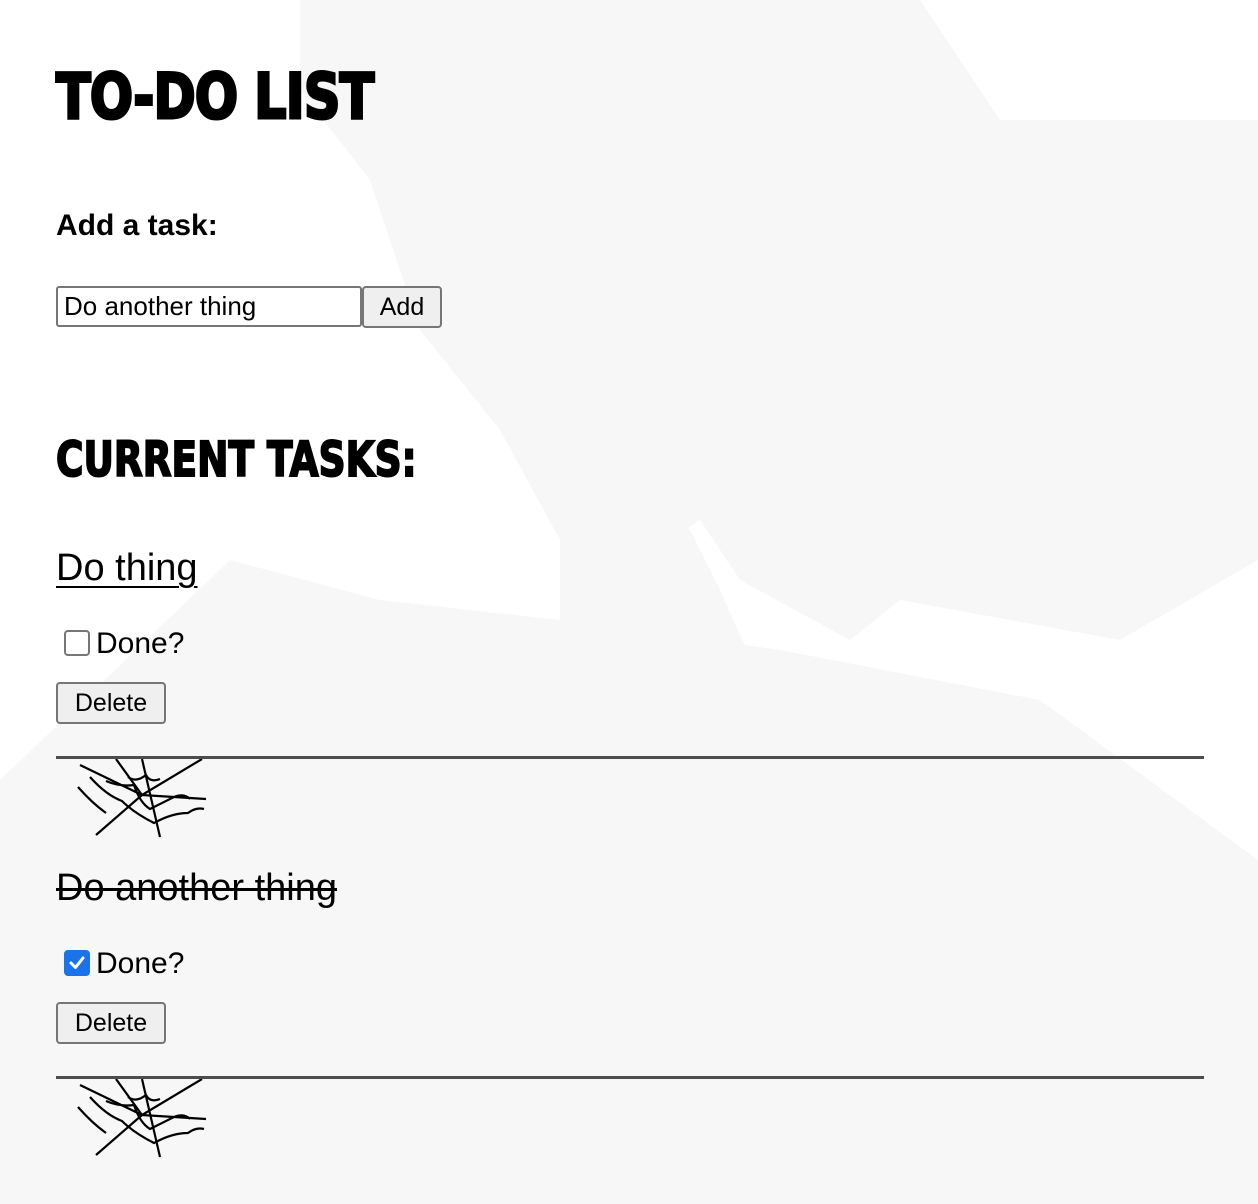 Image resolution: width=1258 pixels, height=1204 pixels. What do you see at coordinates (402, 307) in the screenshot?
I see `add-button: Add` at bounding box center [402, 307].